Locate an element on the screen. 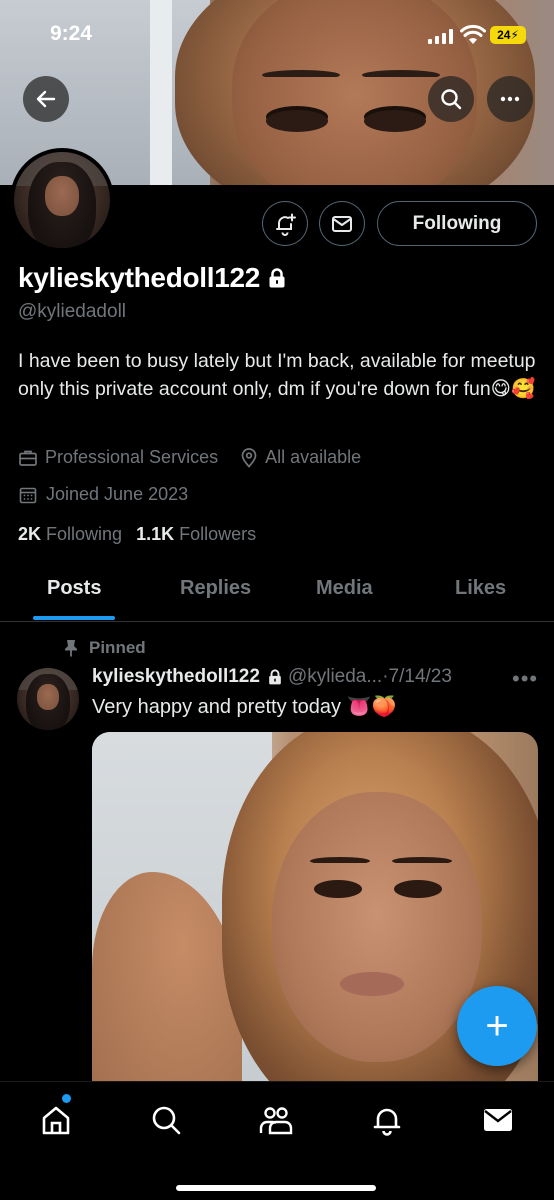  pinned-text: Pinned is located at coordinates (117, 647).